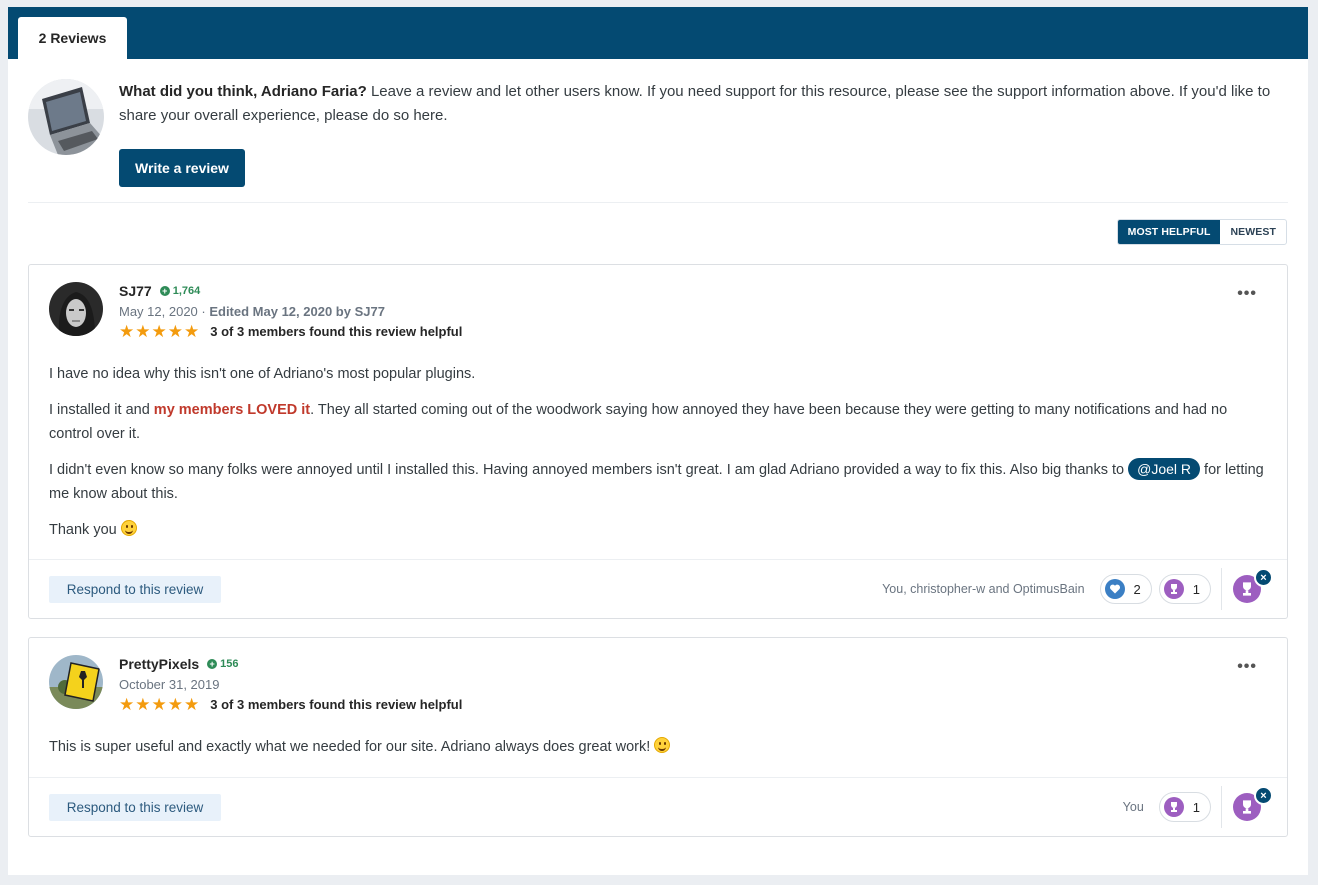 The image size is (1318, 885). What do you see at coordinates (169, 684) in the screenshot?
I see `review-date: October 31, 2019` at bounding box center [169, 684].